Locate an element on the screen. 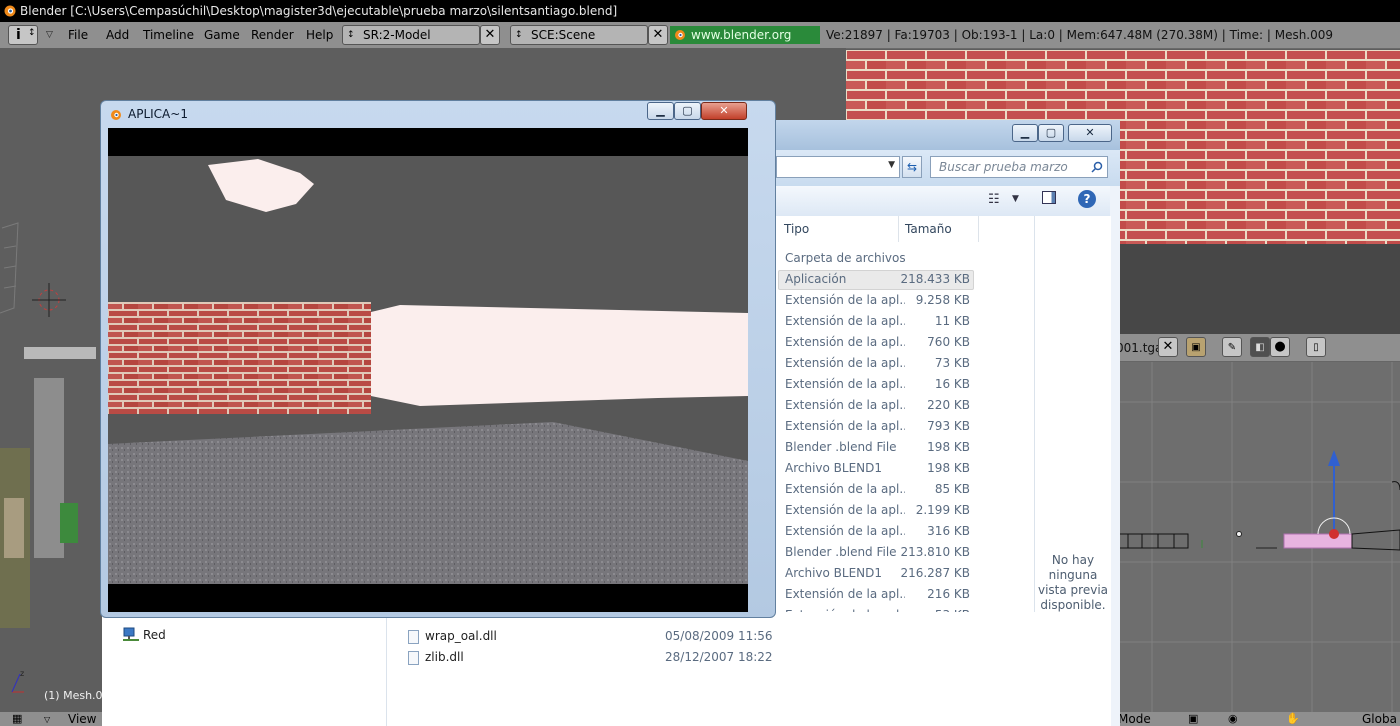 This screenshot has height=726, width=1400. row-size: 2.199 KB is located at coordinates (942, 510).